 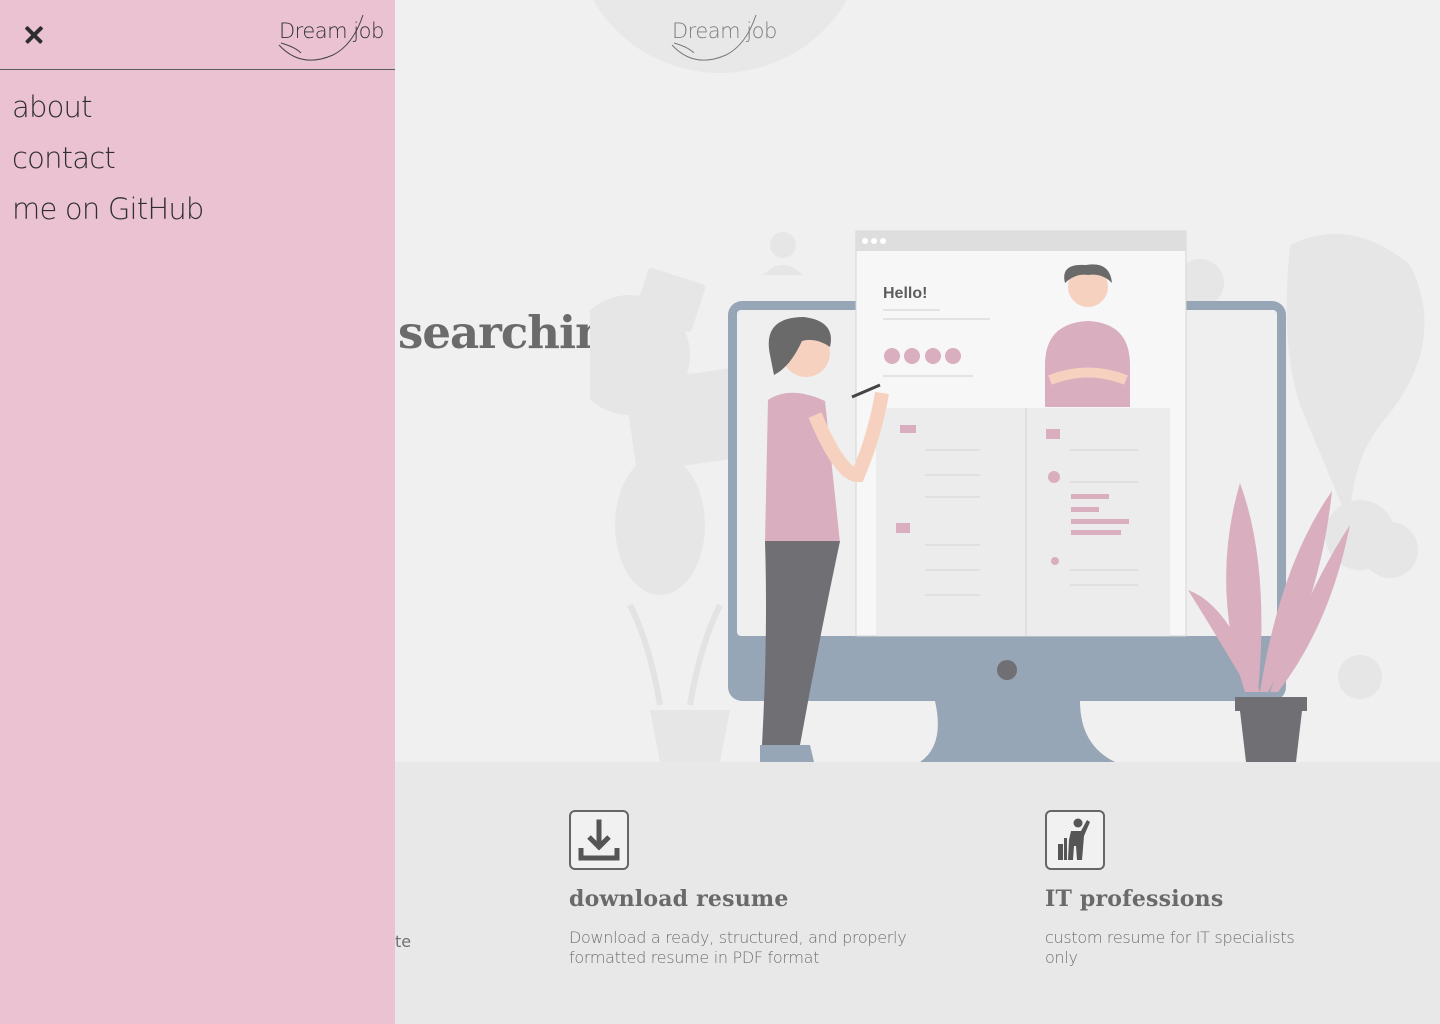 What do you see at coordinates (783, 245) in the screenshot?
I see `user-bg-icon` at bounding box center [783, 245].